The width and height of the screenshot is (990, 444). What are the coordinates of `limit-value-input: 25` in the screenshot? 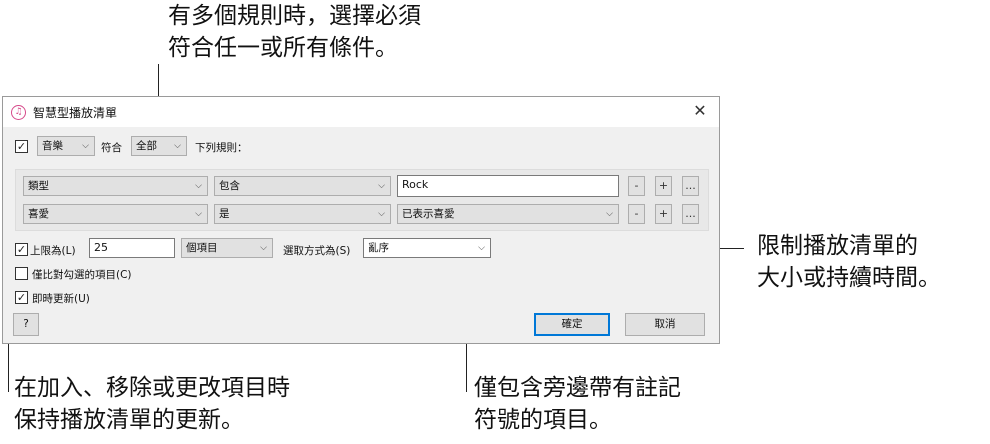 It's located at (132, 248).